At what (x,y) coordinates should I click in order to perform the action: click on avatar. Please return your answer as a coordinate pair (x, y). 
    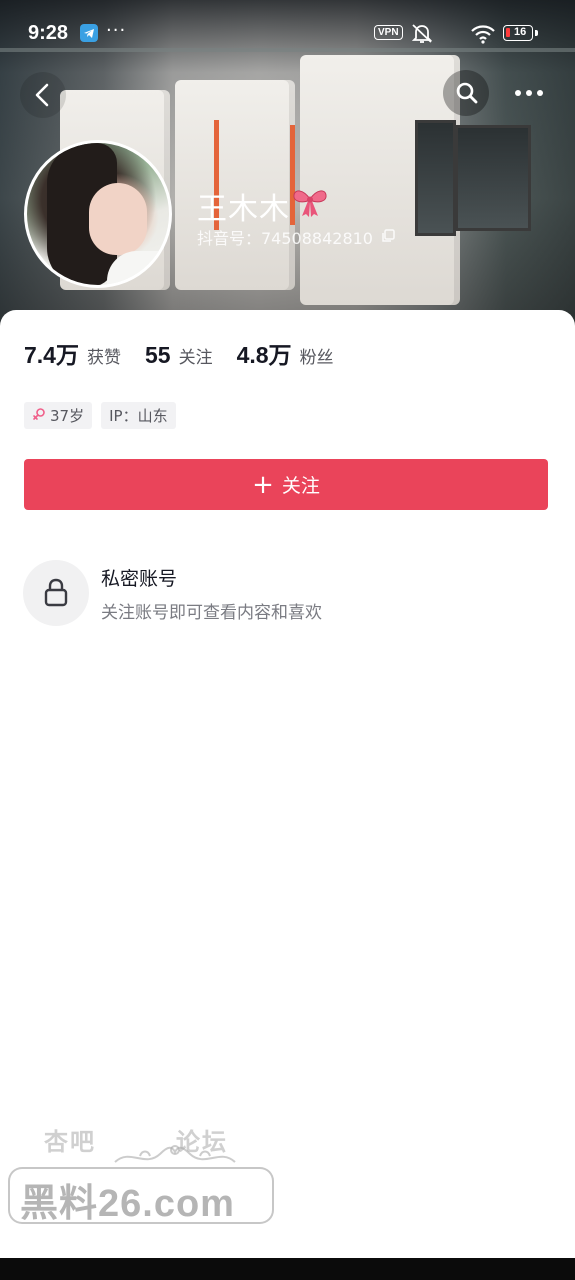
    Looking at the image, I should click on (98, 214).